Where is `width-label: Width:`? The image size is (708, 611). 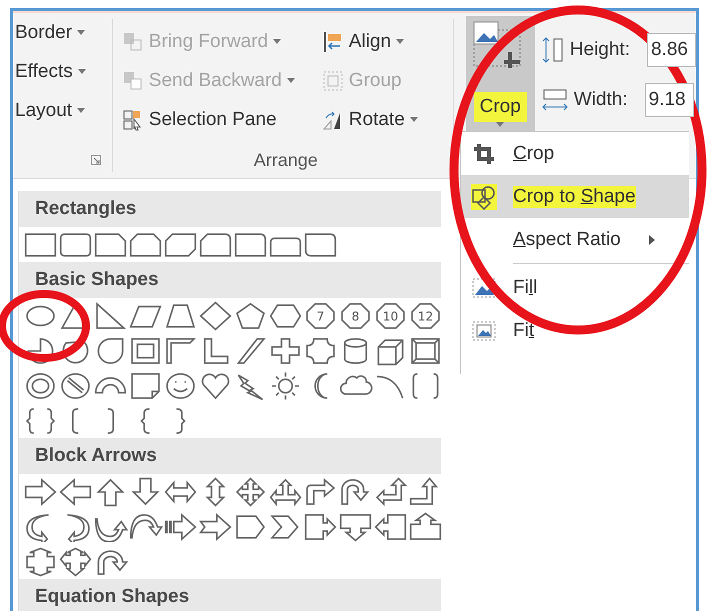
width-label: Width: is located at coordinates (601, 100).